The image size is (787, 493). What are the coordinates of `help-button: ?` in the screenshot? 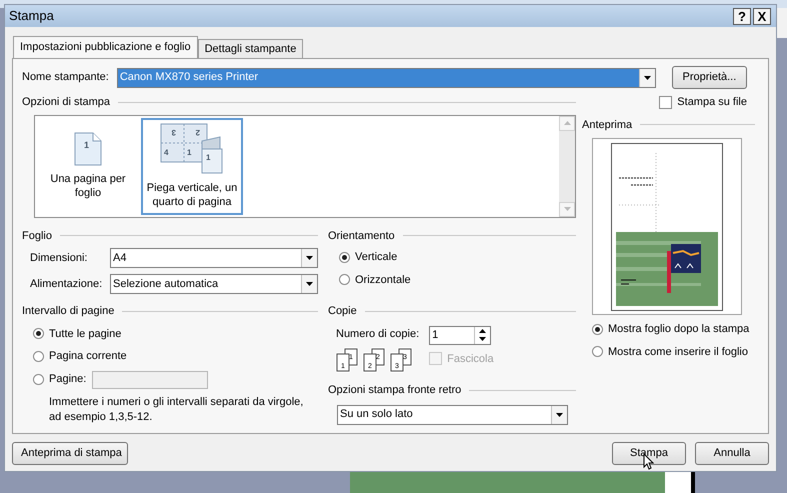 It's located at (742, 16).